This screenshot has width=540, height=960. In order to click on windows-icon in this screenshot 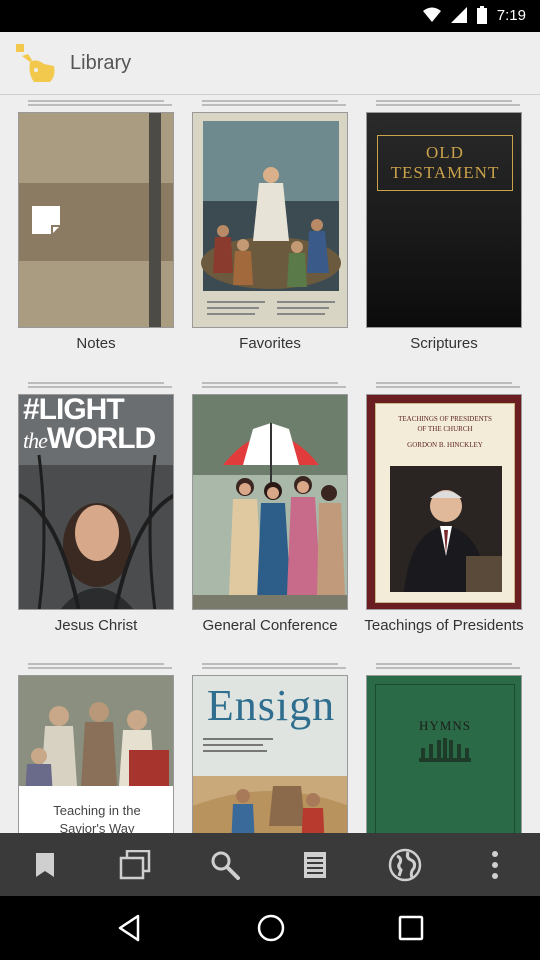, I will do `click(135, 864)`.